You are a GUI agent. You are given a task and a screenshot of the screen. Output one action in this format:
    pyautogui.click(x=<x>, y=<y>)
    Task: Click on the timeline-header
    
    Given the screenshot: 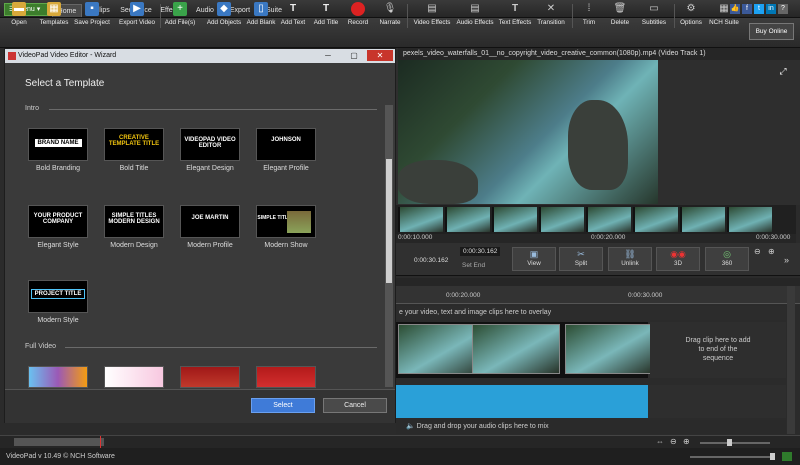 What is the action you would take?
    pyautogui.click(x=598, y=282)
    